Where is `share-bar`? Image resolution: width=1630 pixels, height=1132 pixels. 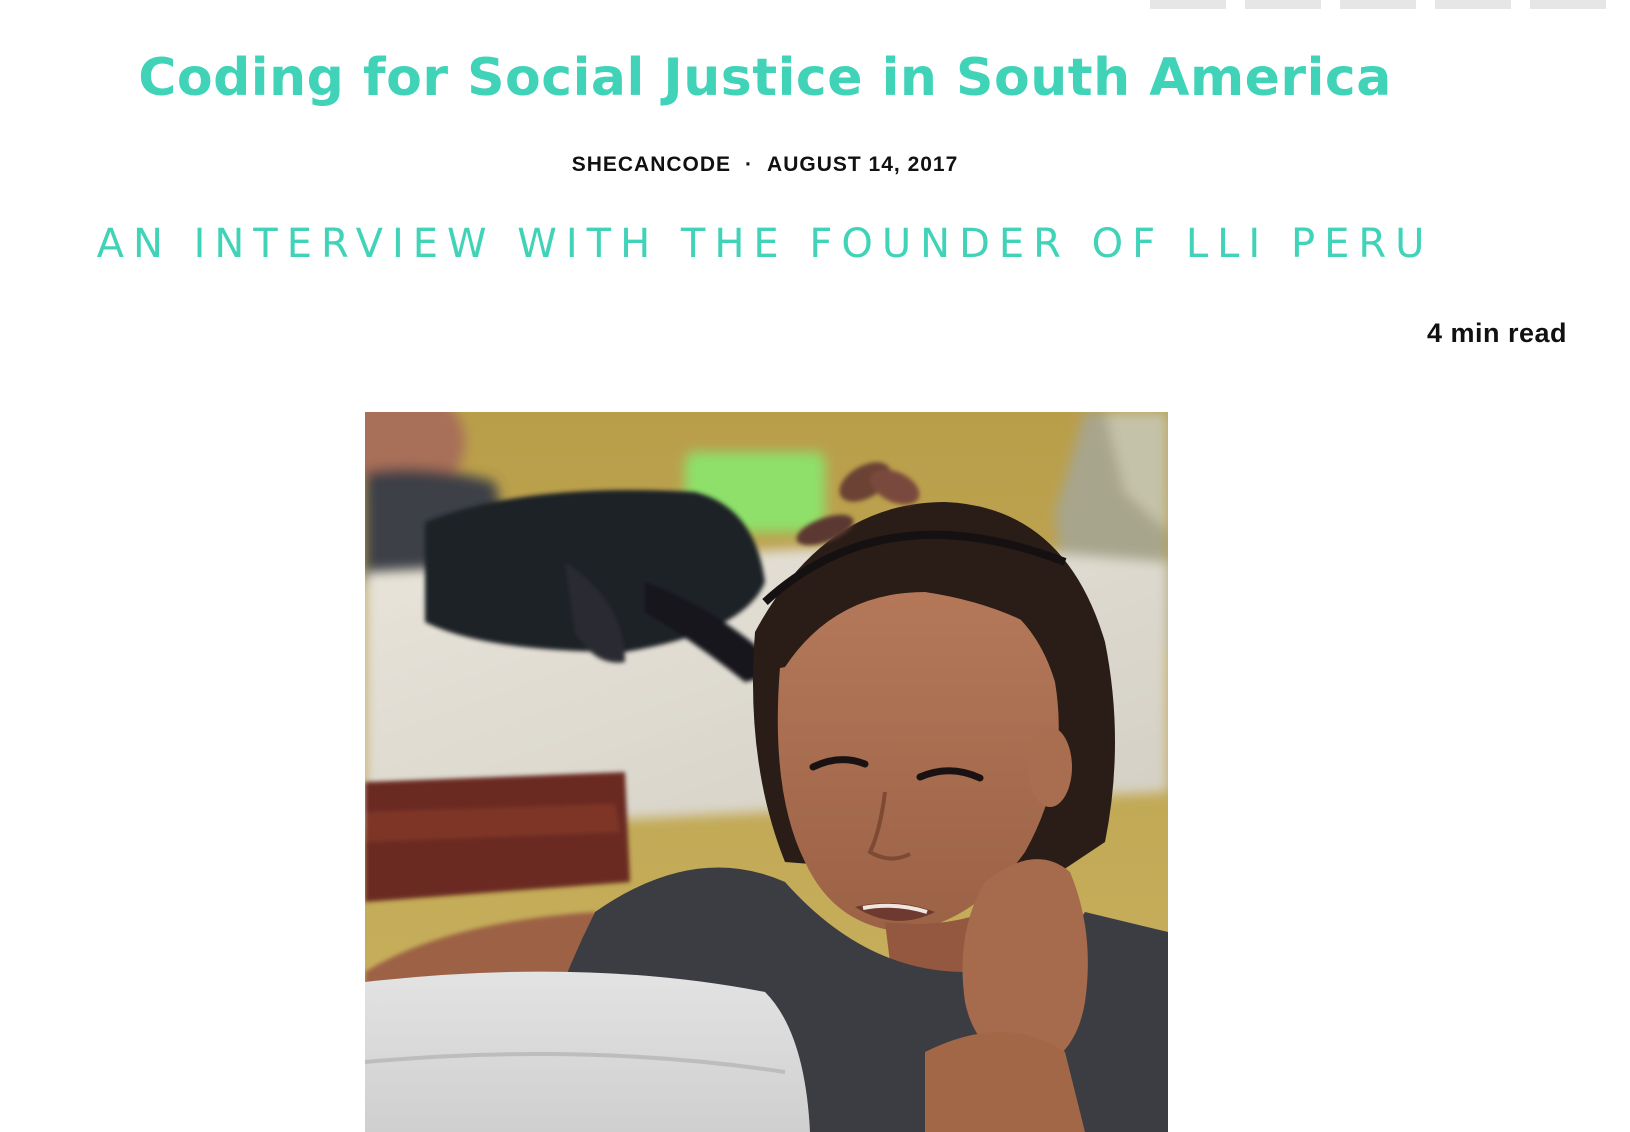 share-bar is located at coordinates (1390, 5).